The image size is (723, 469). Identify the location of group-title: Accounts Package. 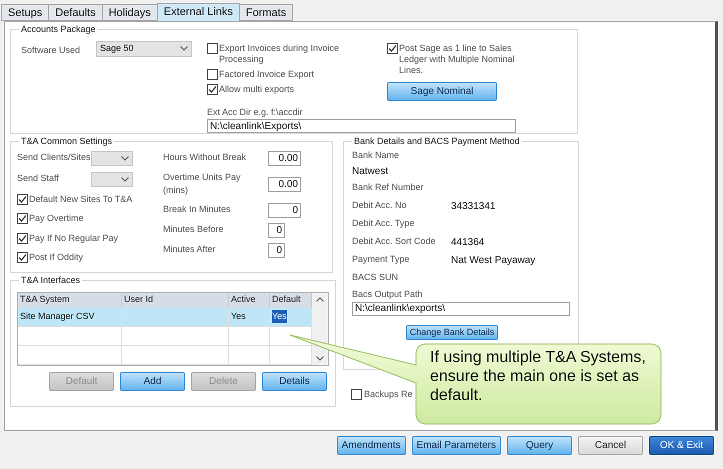
(58, 29).